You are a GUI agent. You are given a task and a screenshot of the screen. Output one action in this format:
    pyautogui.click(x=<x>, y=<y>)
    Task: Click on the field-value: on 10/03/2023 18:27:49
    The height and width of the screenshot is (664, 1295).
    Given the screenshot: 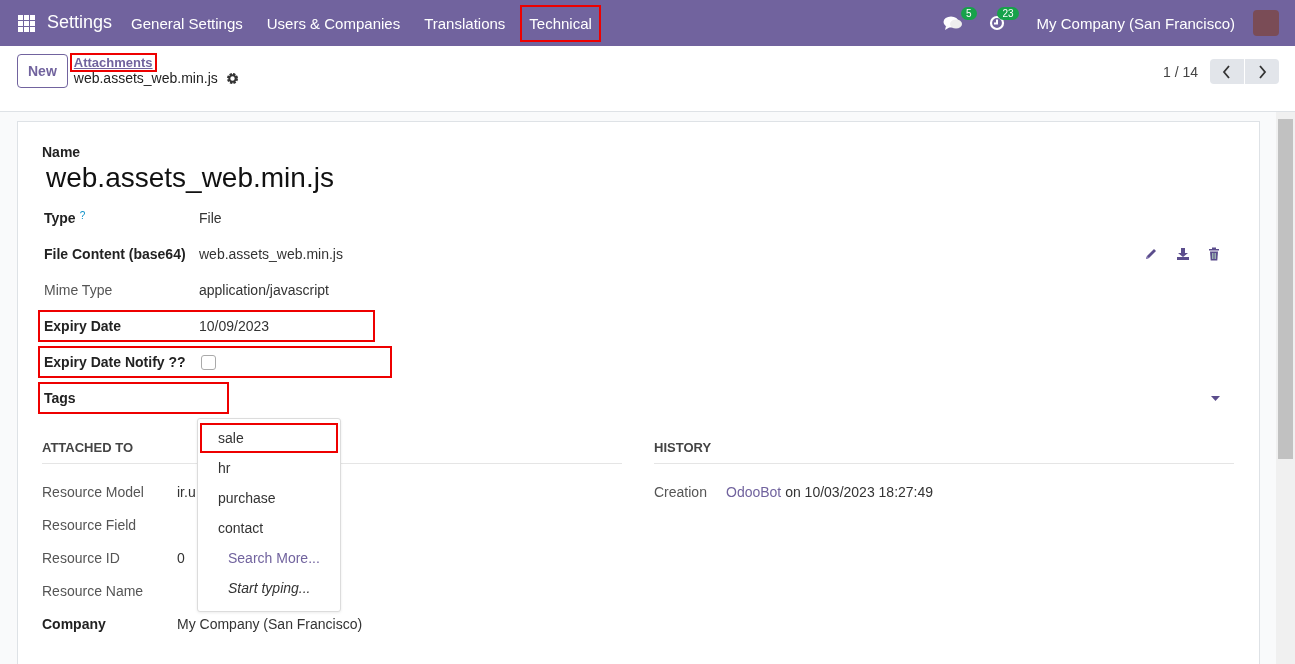 What is the action you would take?
    pyautogui.click(x=859, y=492)
    